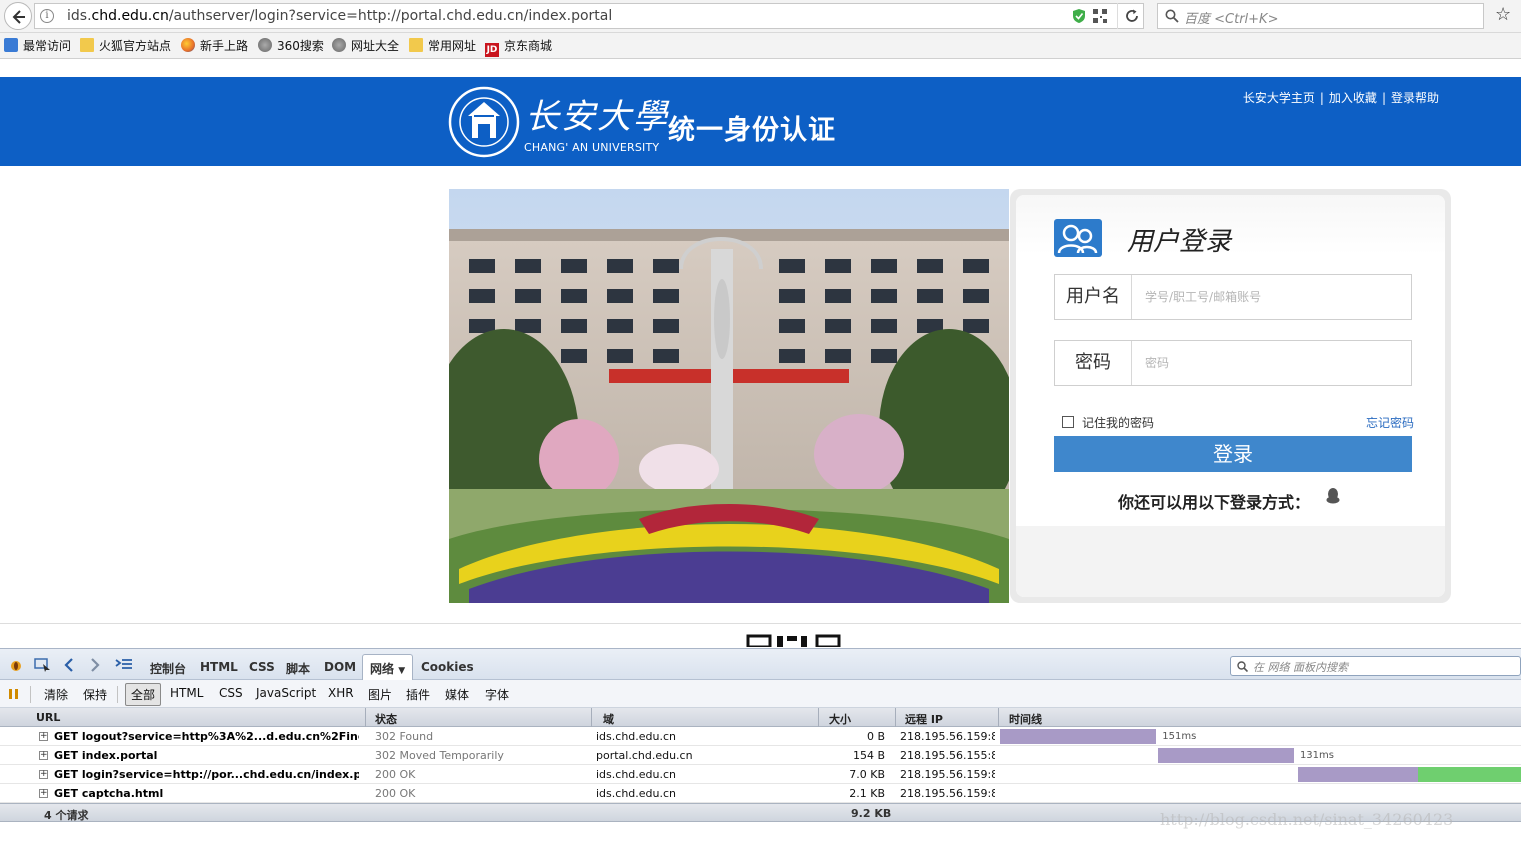 This screenshot has width=1521, height=841. Describe the element at coordinates (380, 694) in the screenshot. I see `filter-images: 图片` at that location.